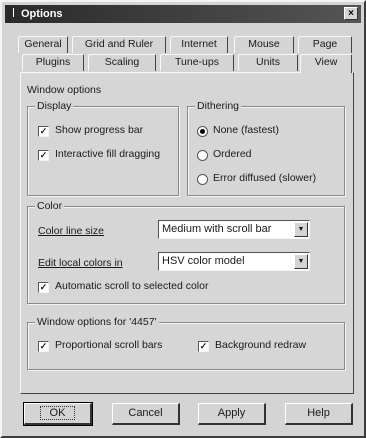  I want to click on ok-button: OK, so click(58, 414).